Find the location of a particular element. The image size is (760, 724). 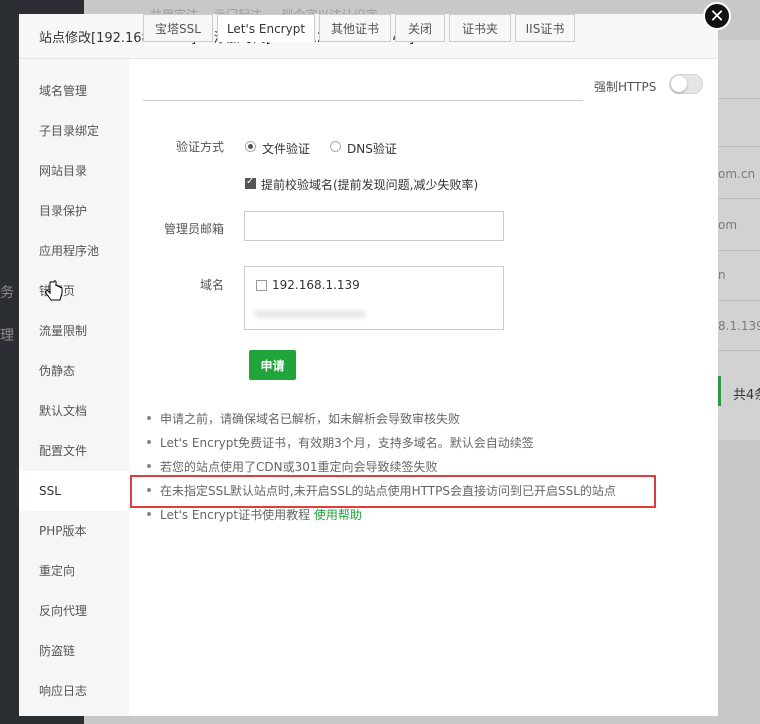

background-text: 务 is located at coordinates (7, 293).